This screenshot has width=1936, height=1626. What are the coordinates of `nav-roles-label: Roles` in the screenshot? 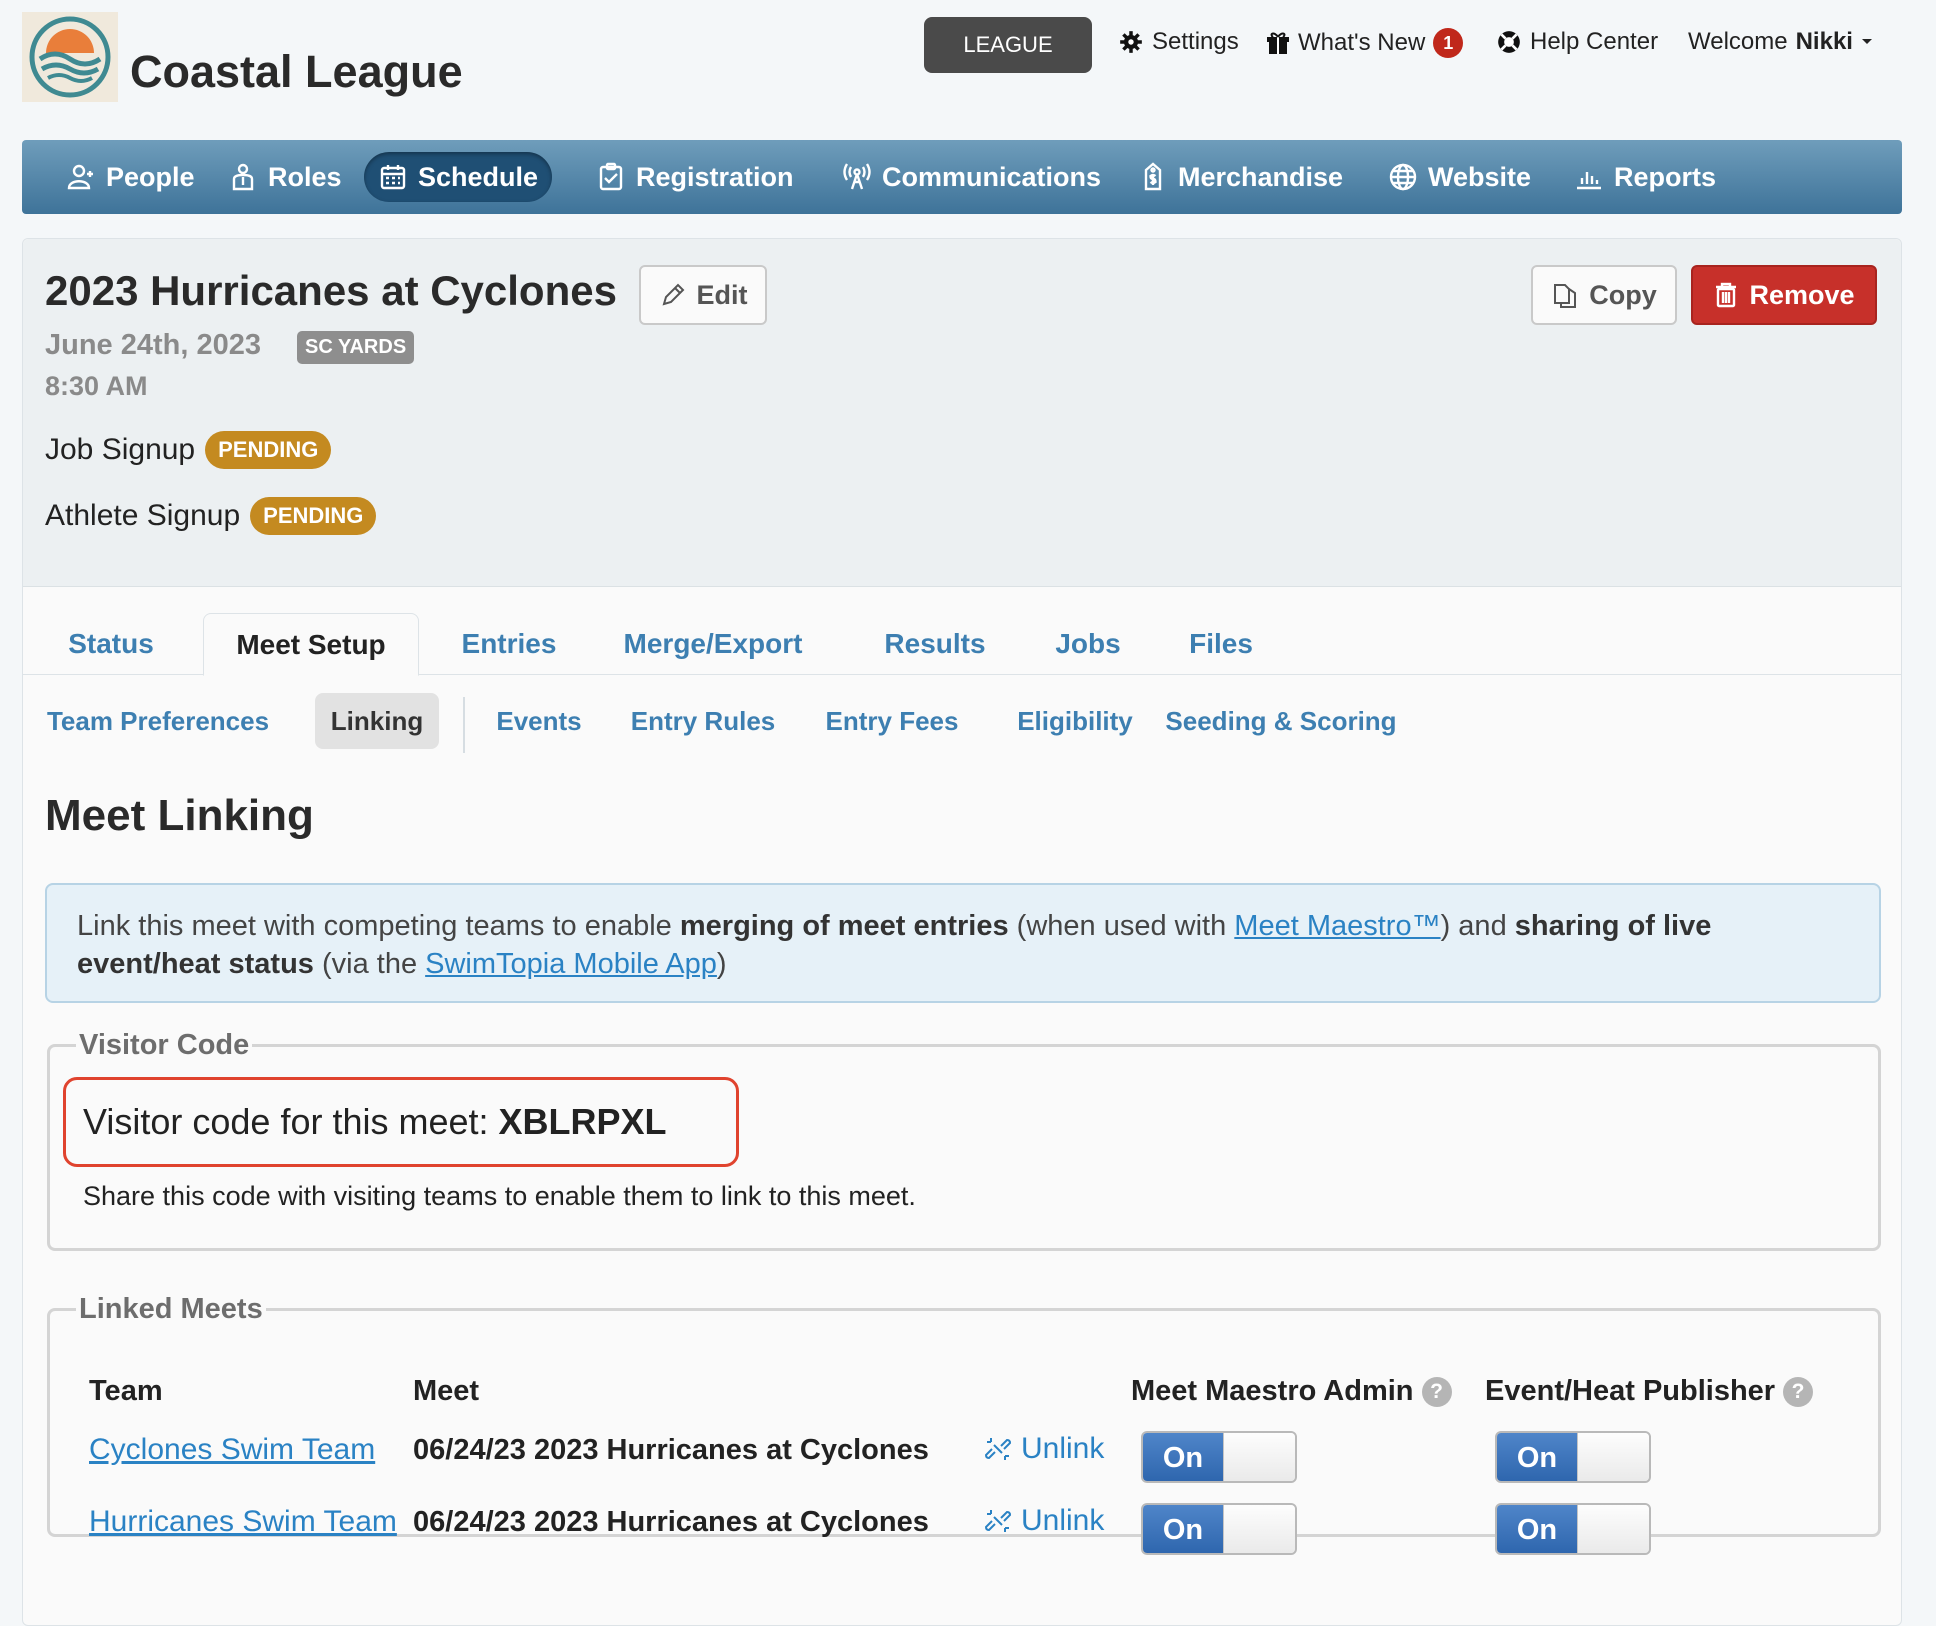 It's located at (305, 176).